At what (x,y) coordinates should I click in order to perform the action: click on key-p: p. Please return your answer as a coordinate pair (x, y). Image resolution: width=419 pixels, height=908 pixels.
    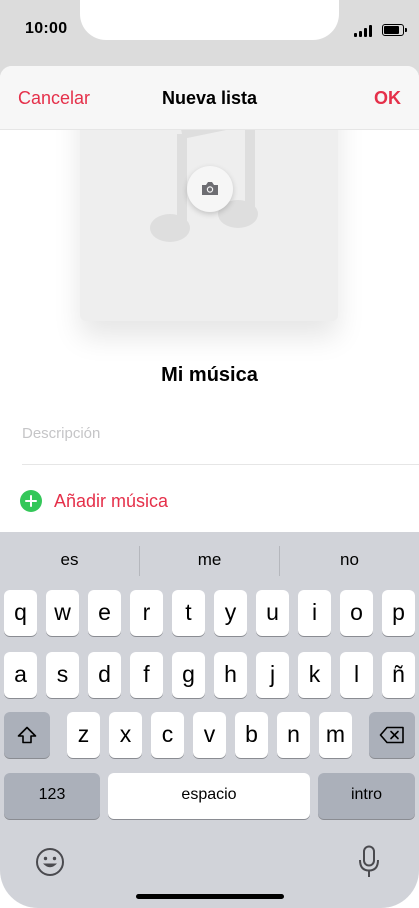
    Looking at the image, I should click on (398, 613).